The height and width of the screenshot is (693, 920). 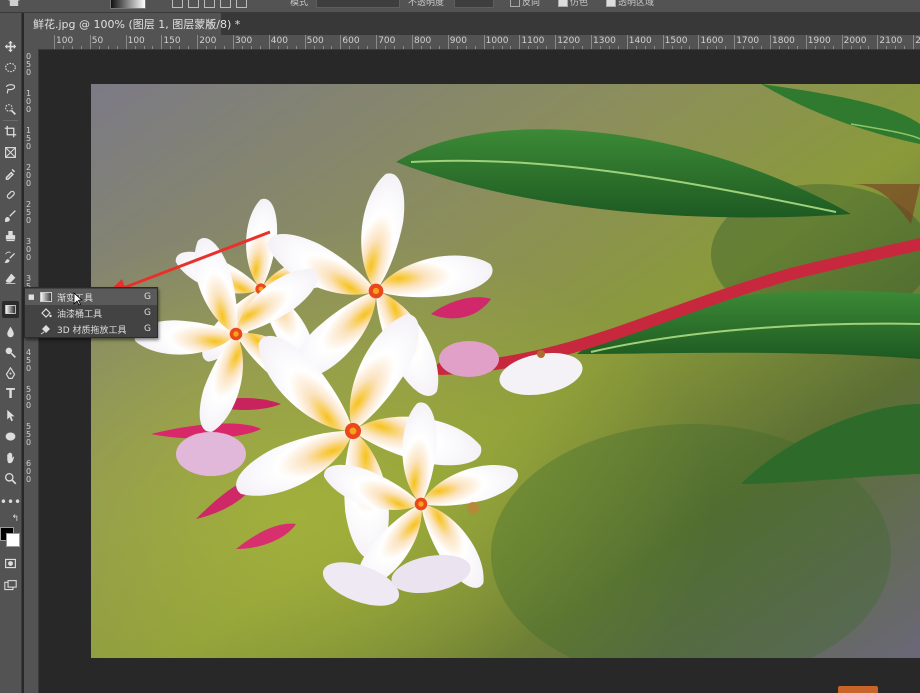 I want to click on gradient-tool-flyout: ■ 渐变工具 G 油漆桶工具 G 3D 材质拖放工具 G, so click(x=91, y=312).